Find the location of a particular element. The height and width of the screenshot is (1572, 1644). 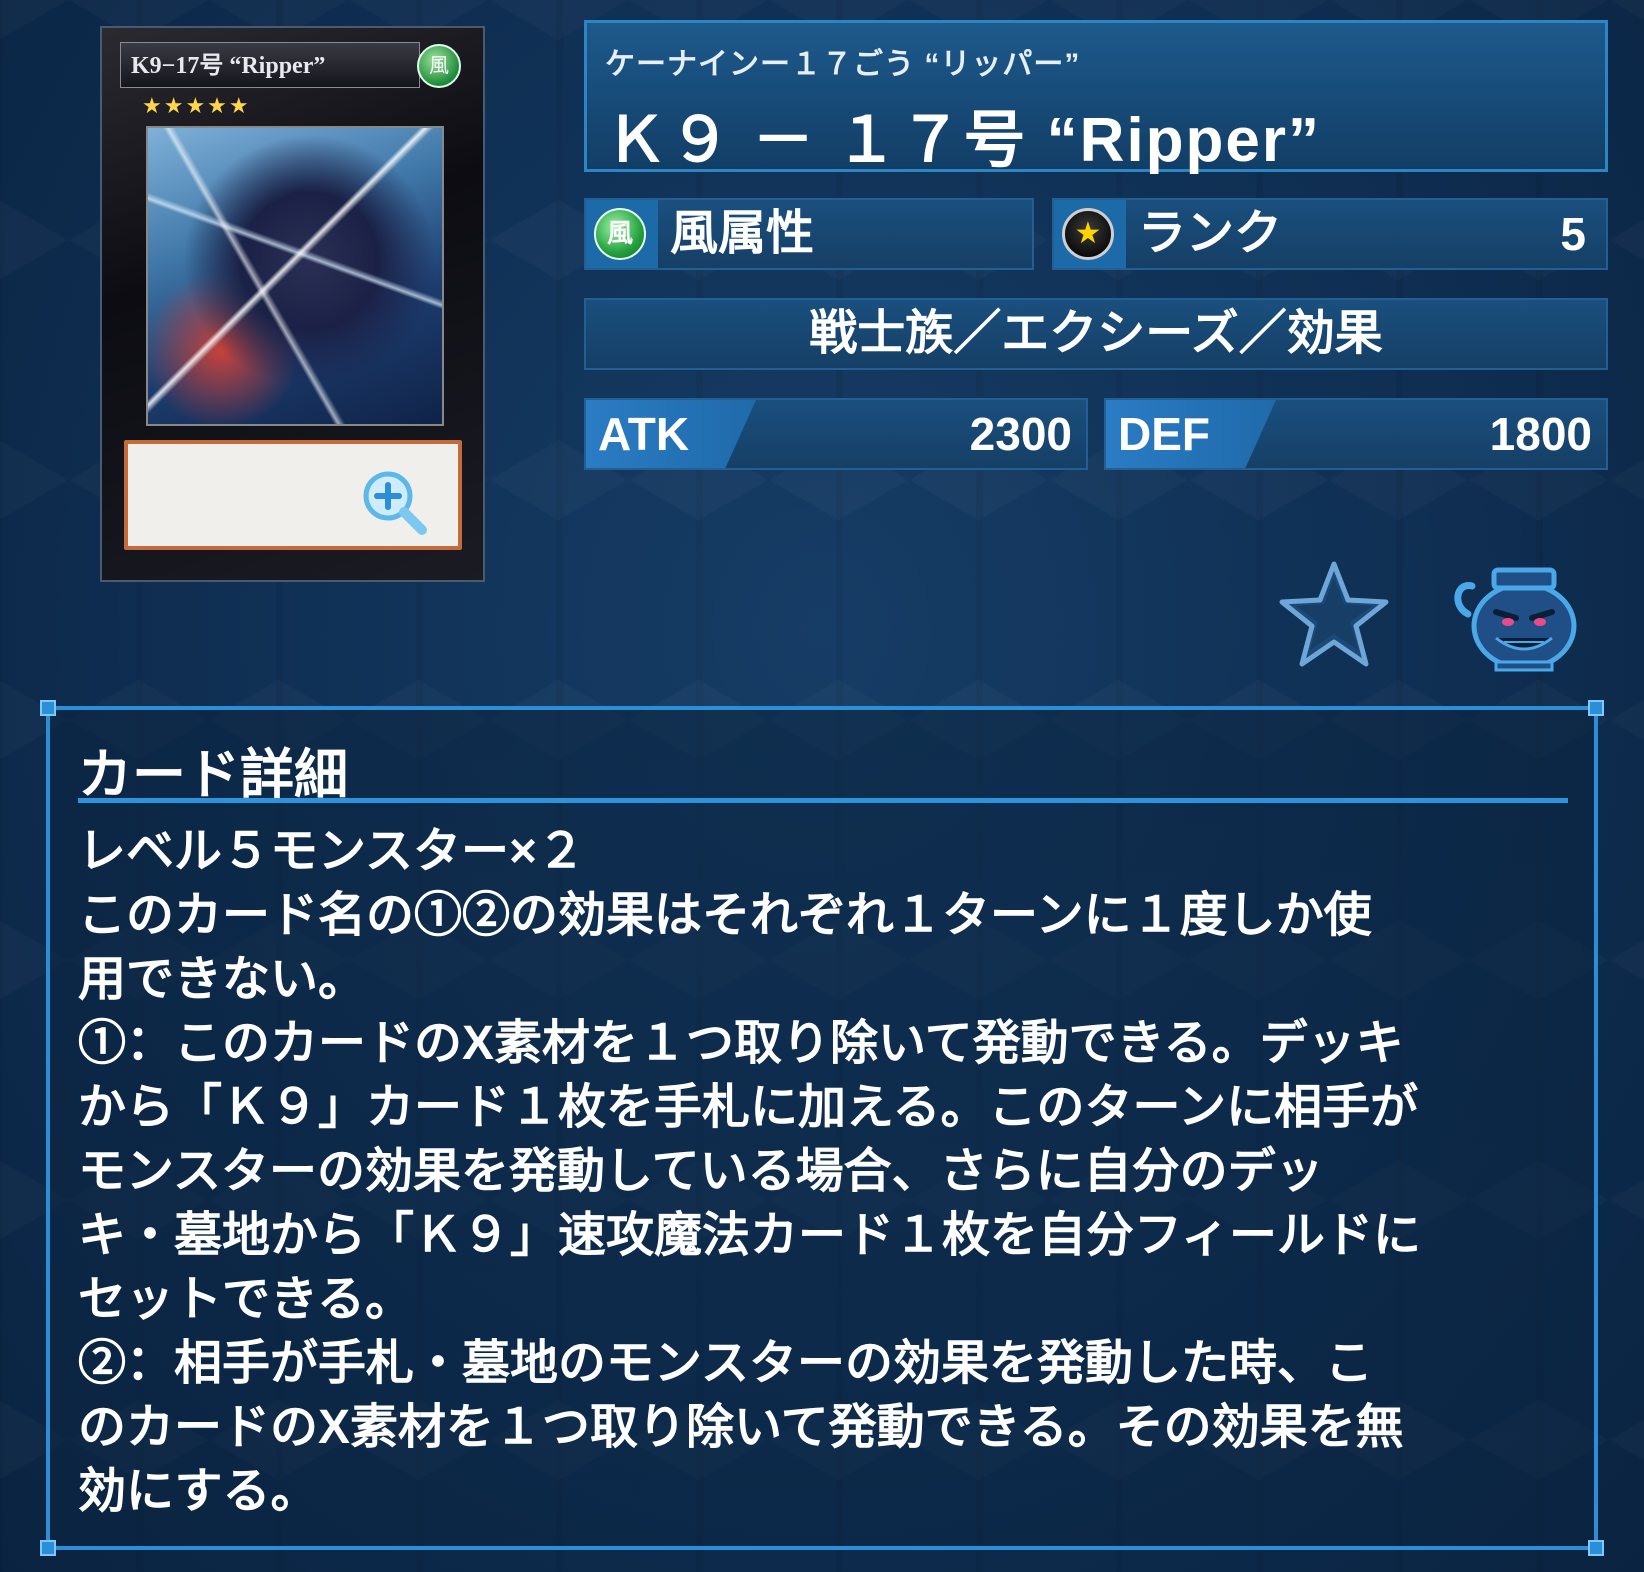

effect-line: 効にする。 is located at coordinates (198, 1491).